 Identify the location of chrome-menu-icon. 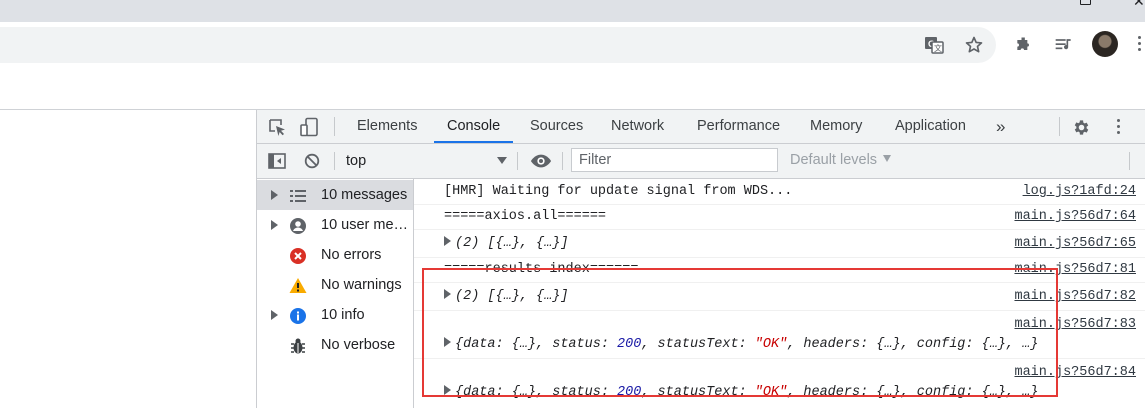
(1140, 45).